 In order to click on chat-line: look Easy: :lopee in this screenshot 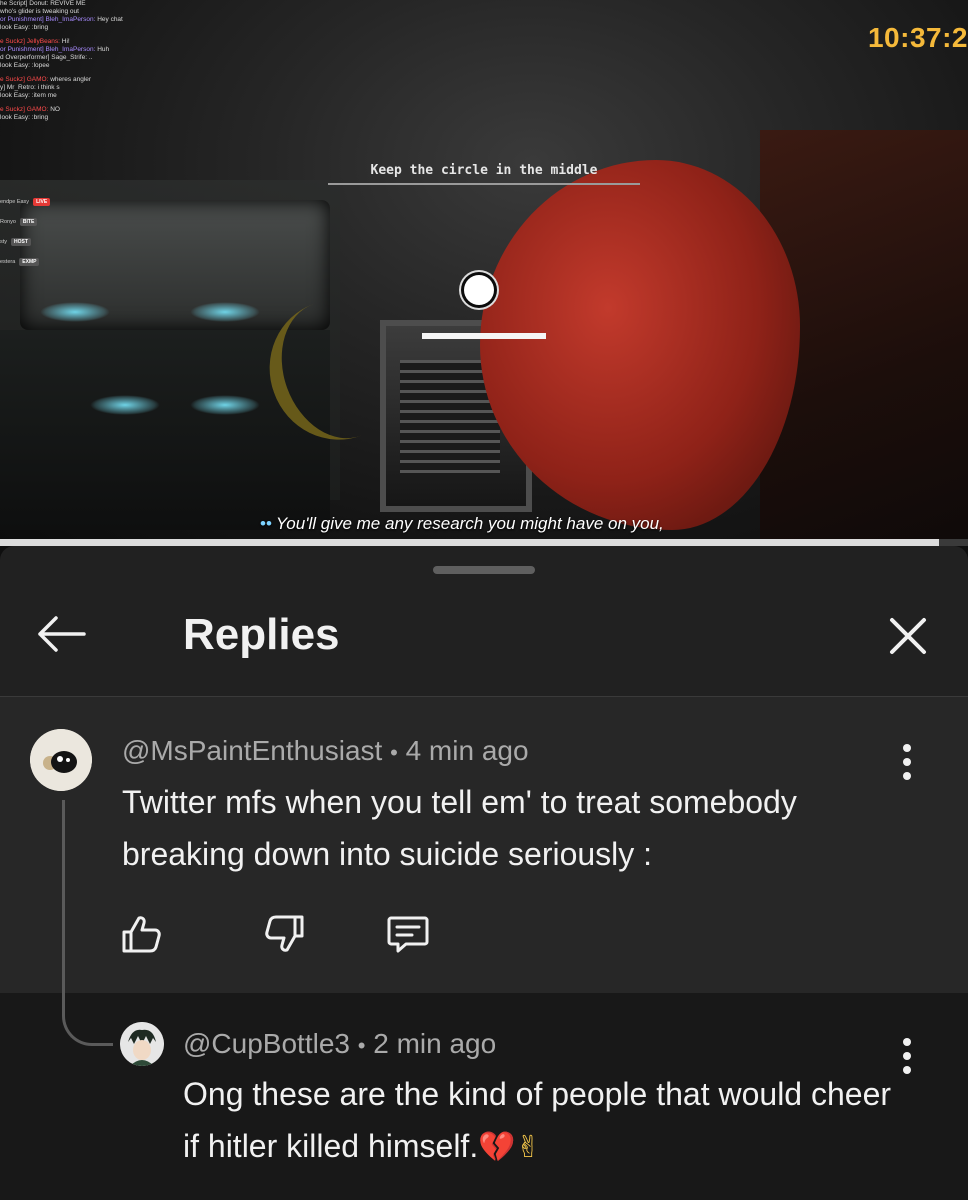, I will do `click(100, 66)`.